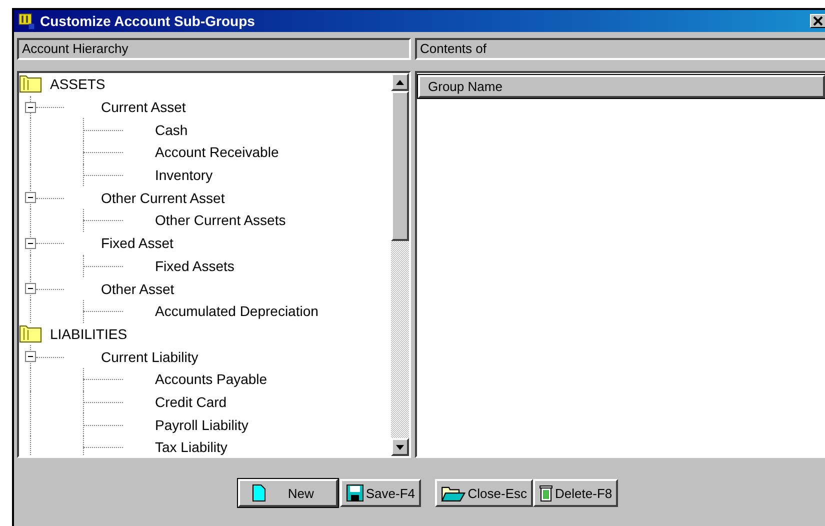  What do you see at coordinates (575, 493) in the screenshot?
I see `delete-button: Delete-F8` at bounding box center [575, 493].